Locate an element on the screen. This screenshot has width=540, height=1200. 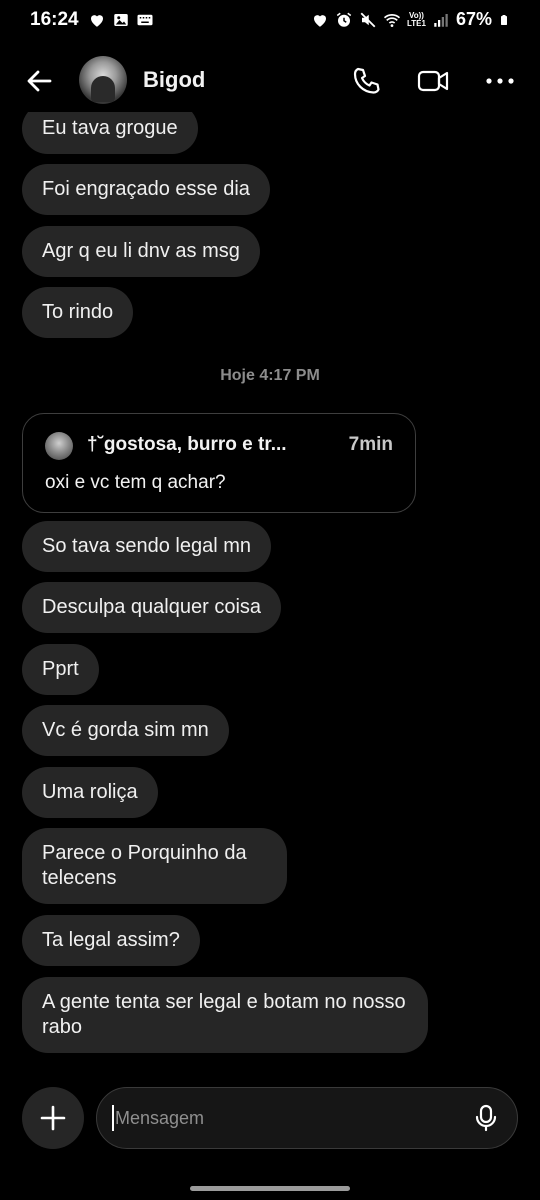
add-attachment-button is located at coordinates (53, 1118).